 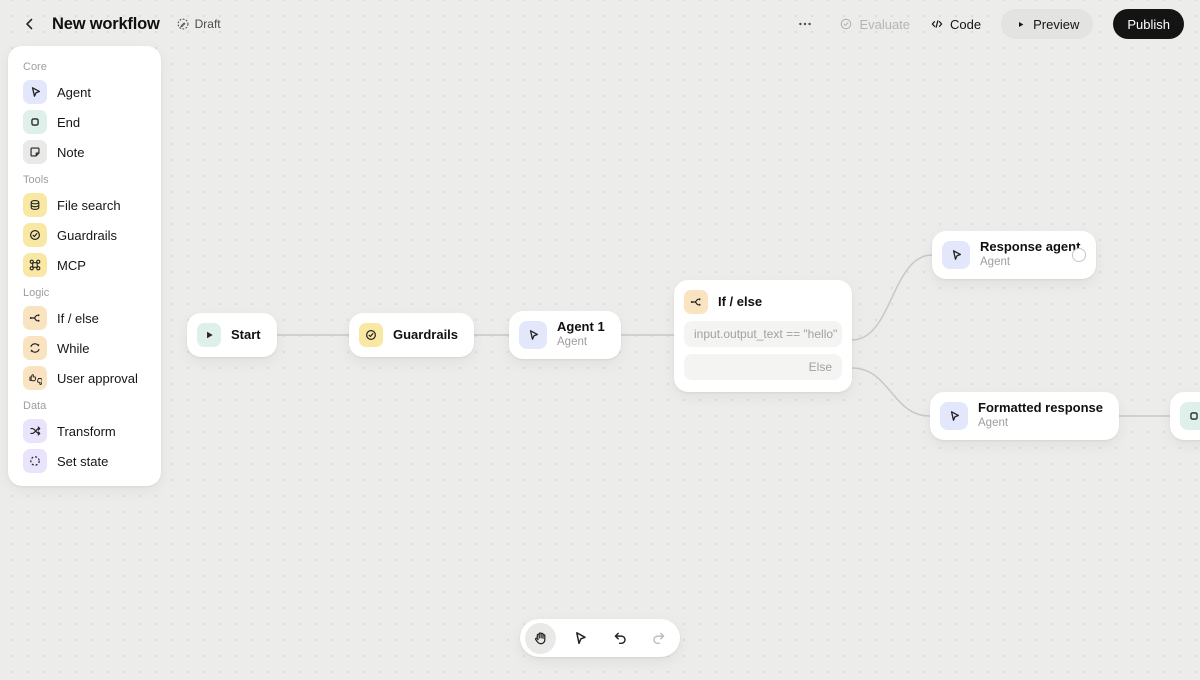 What do you see at coordinates (35, 348) in the screenshot?
I see `loop-icon` at bounding box center [35, 348].